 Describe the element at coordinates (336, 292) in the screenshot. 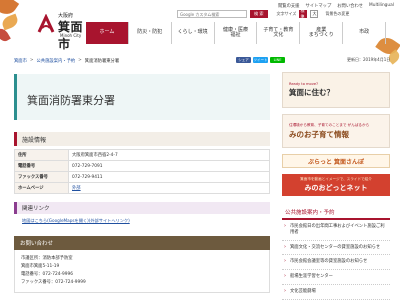

I see `side-menu-item: 文化芸能劇場` at that location.